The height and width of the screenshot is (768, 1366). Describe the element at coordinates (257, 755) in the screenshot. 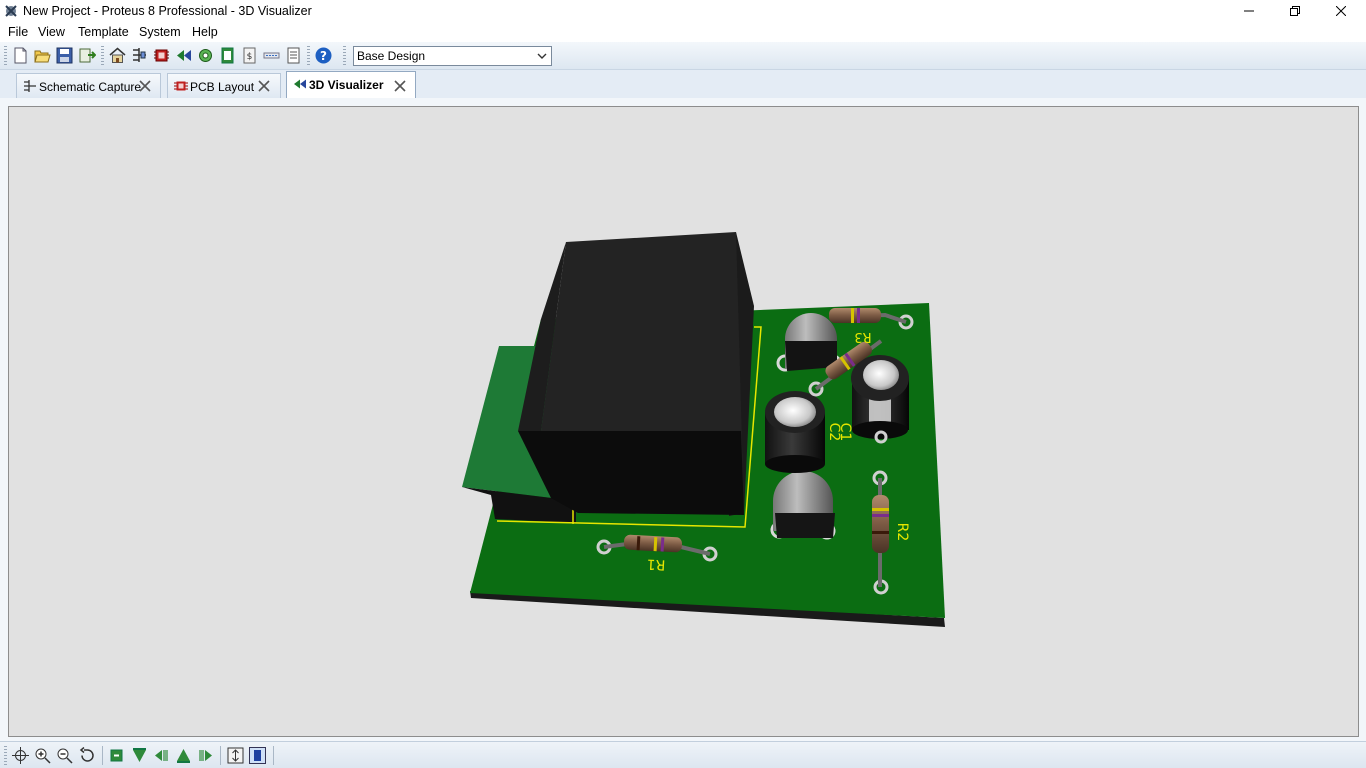

I see `board-icon` at that location.